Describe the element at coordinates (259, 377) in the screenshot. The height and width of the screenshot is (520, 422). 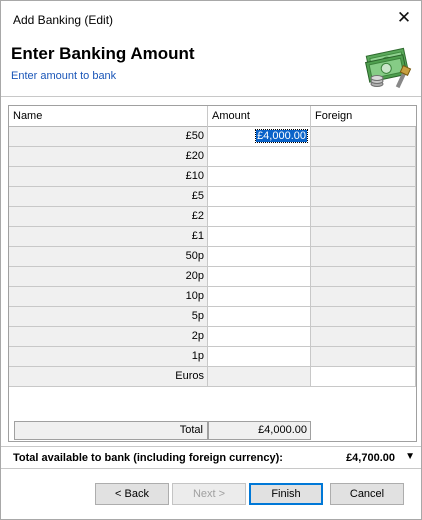
I see `amount-cell` at that location.